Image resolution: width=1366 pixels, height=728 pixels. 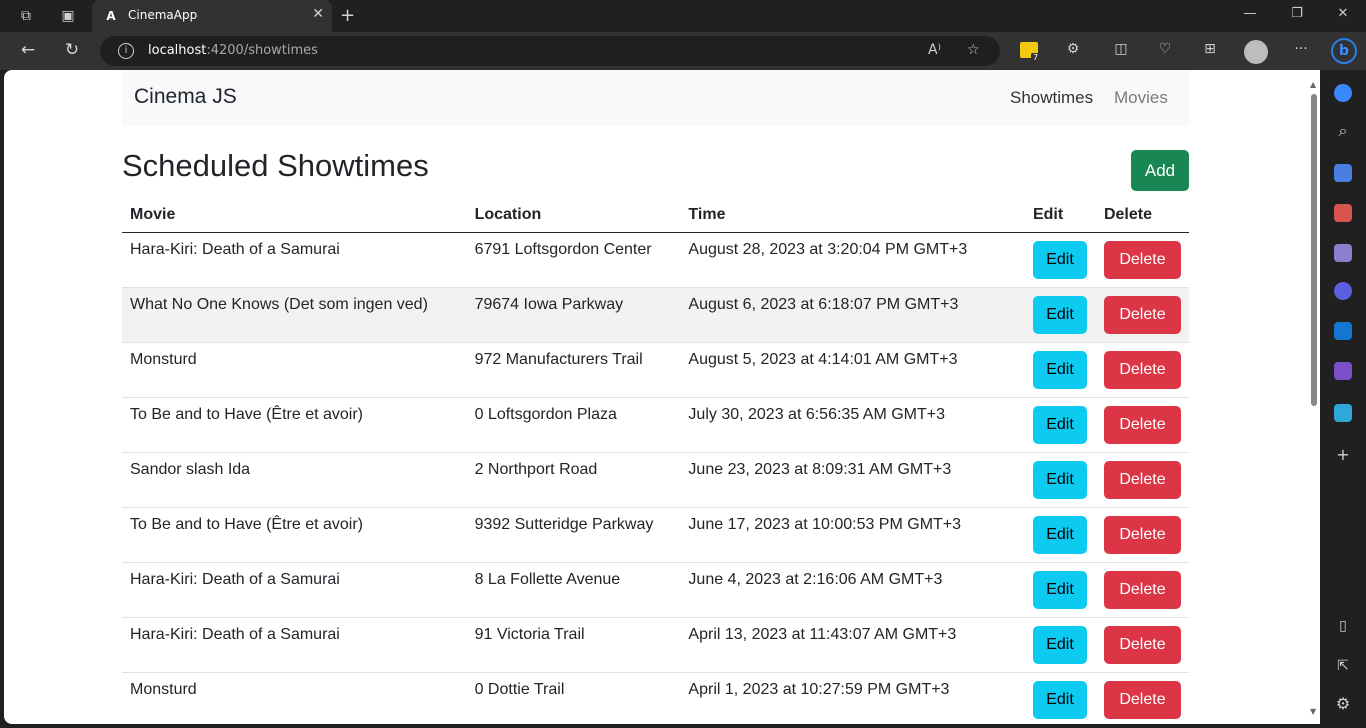 What do you see at coordinates (1073, 51) in the screenshot?
I see `extensions-icon: ⚙` at bounding box center [1073, 51].